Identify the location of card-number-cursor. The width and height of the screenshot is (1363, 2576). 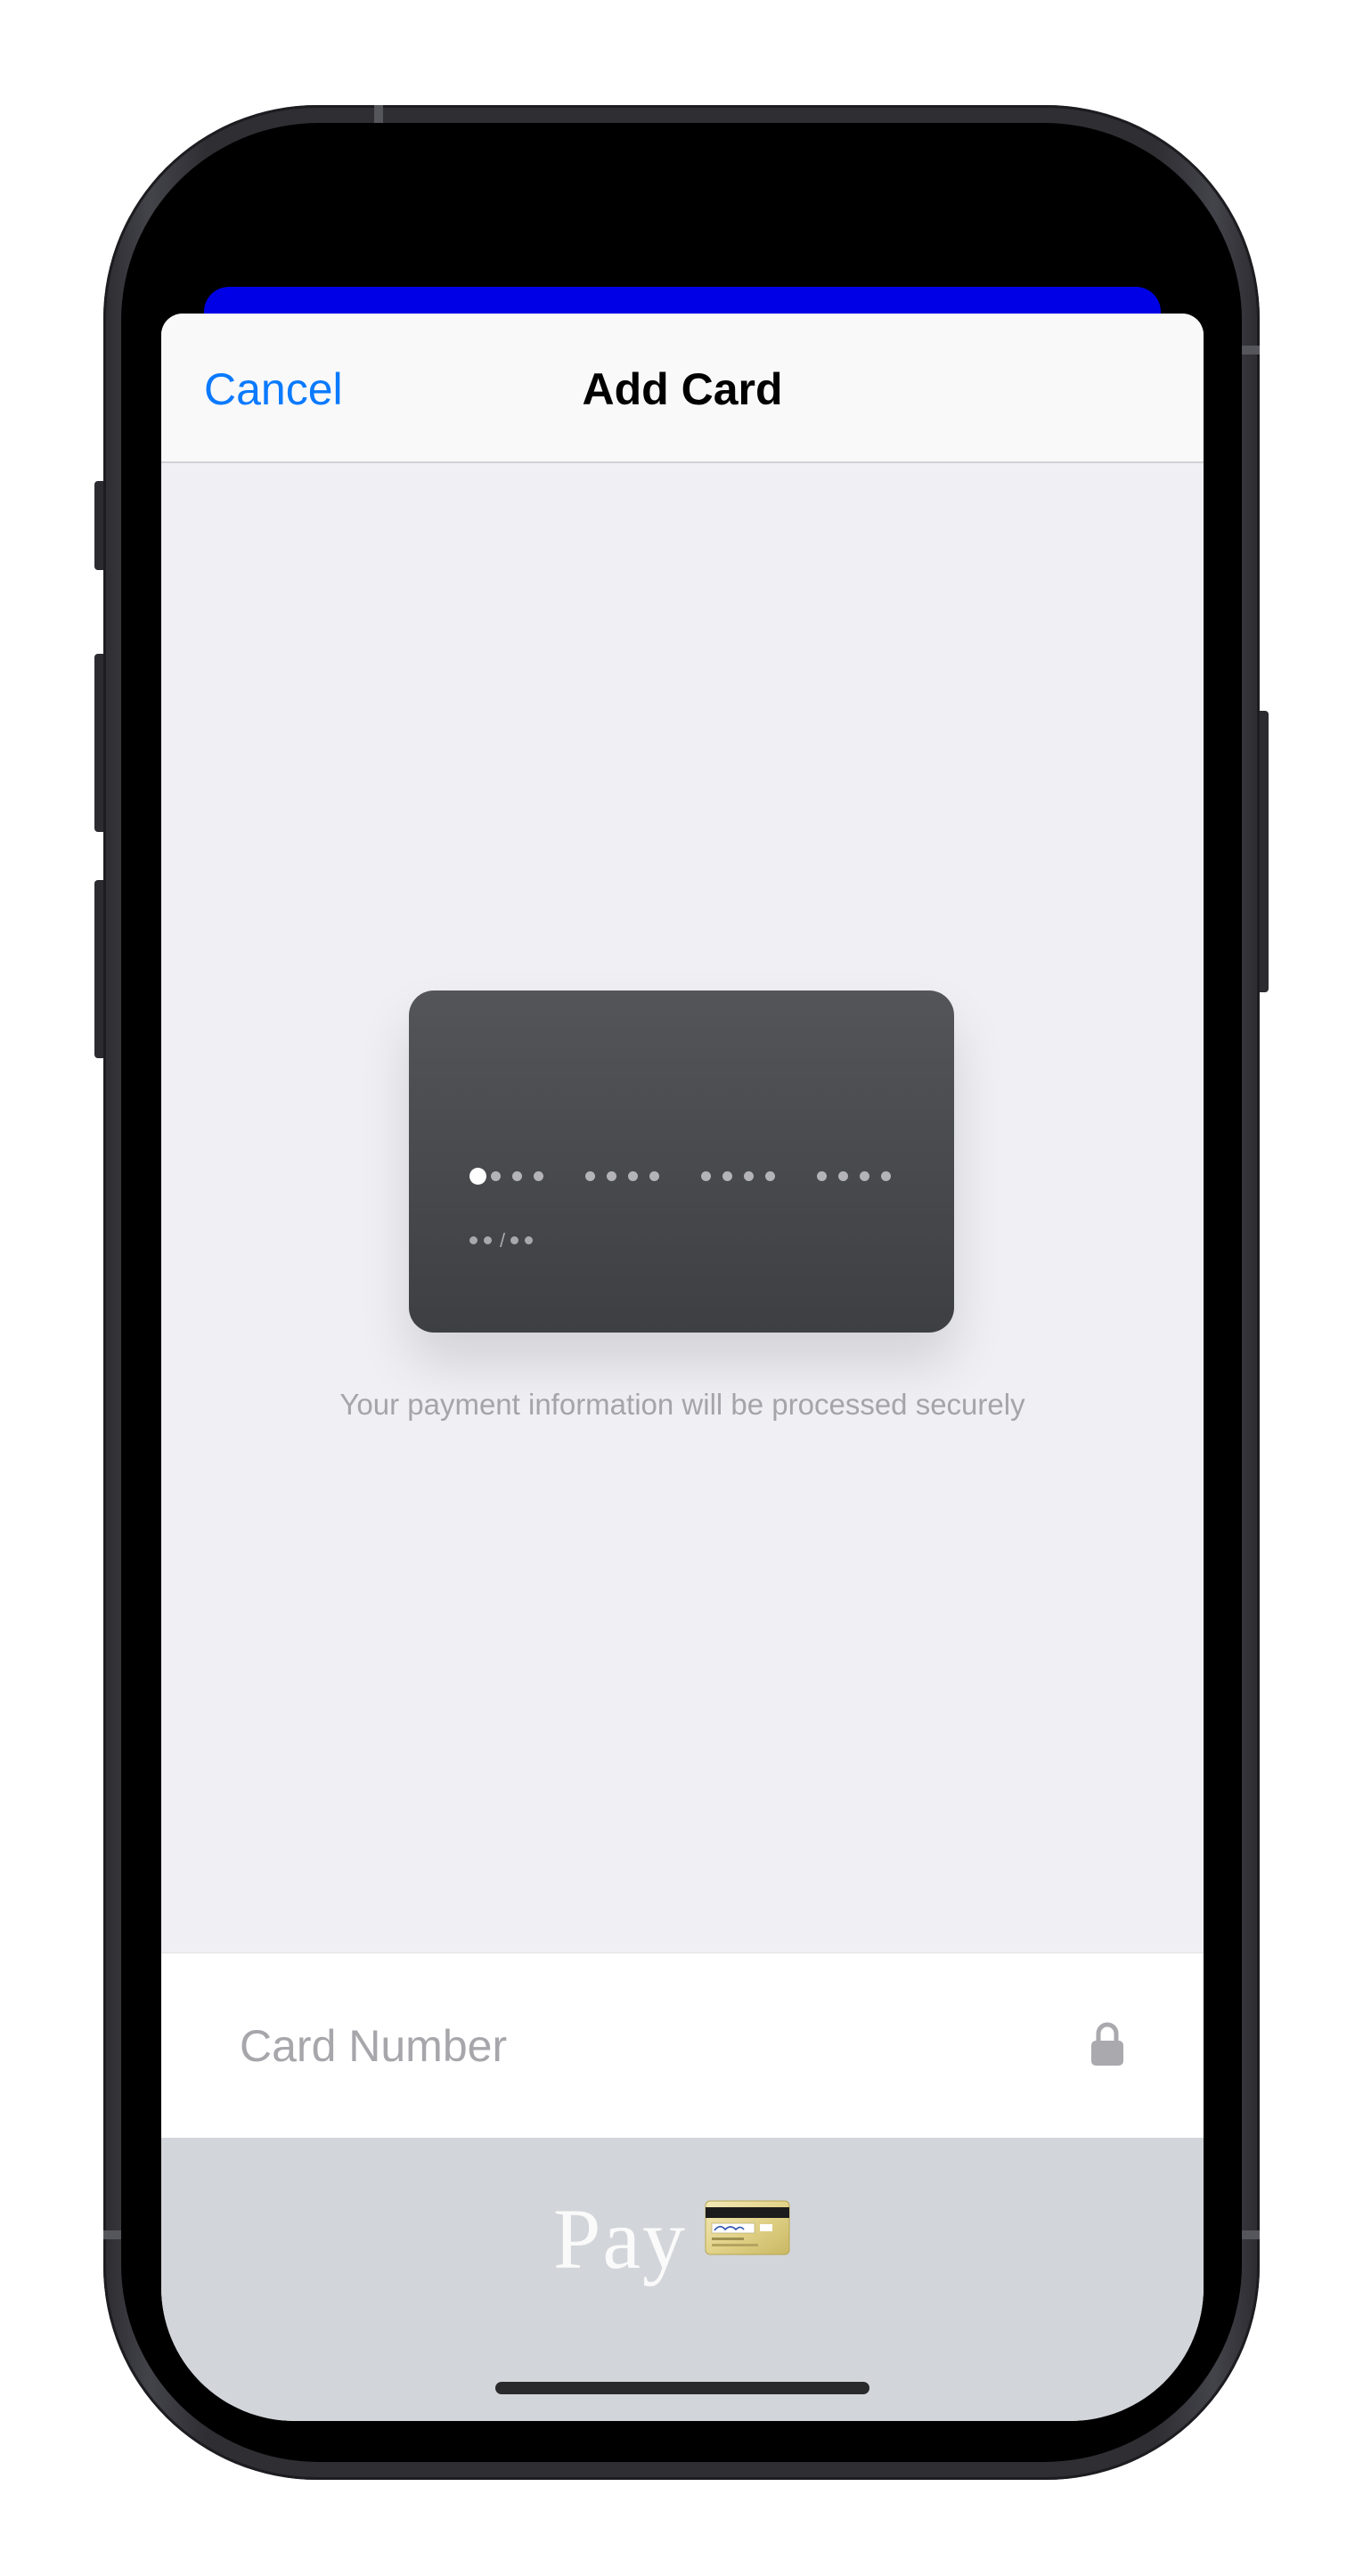
(478, 1176).